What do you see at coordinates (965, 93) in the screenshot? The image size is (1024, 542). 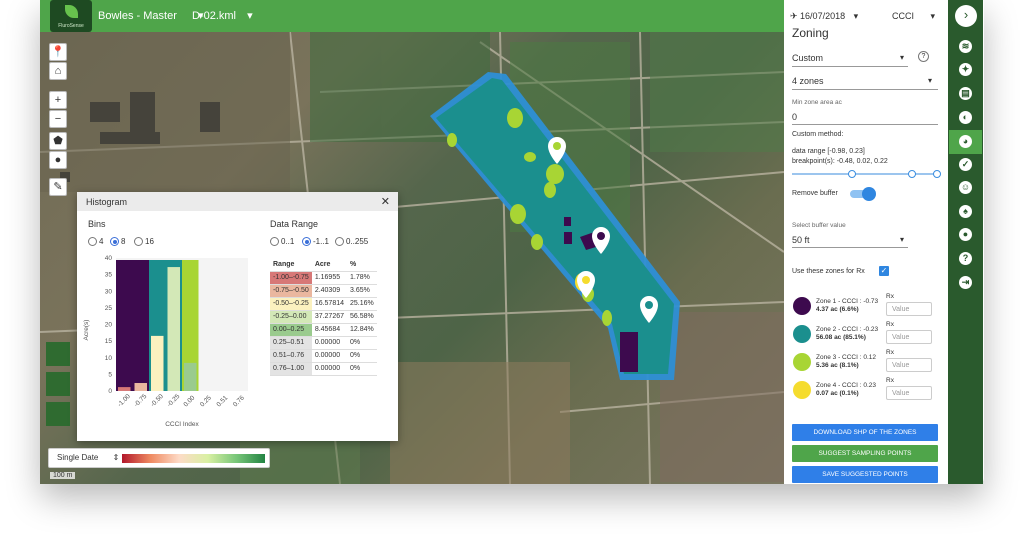 I see `rail-icon-2: ▤` at bounding box center [965, 93].